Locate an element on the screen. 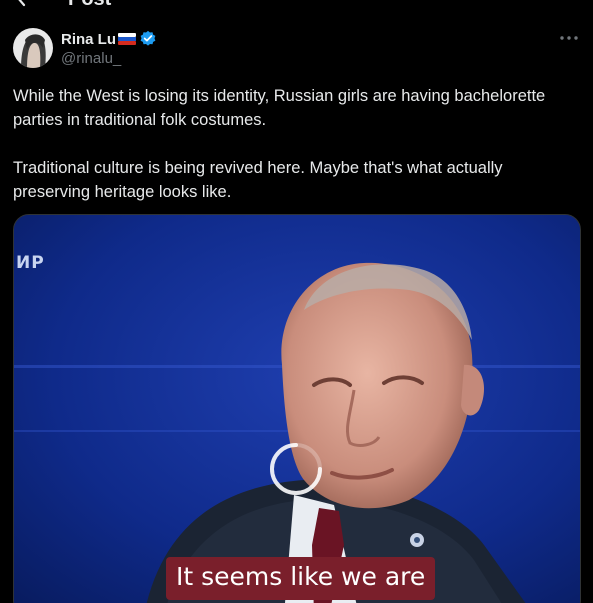 The width and height of the screenshot is (593, 603). author-info: Rina Lu @rinalu_ is located at coordinates (109, 48).